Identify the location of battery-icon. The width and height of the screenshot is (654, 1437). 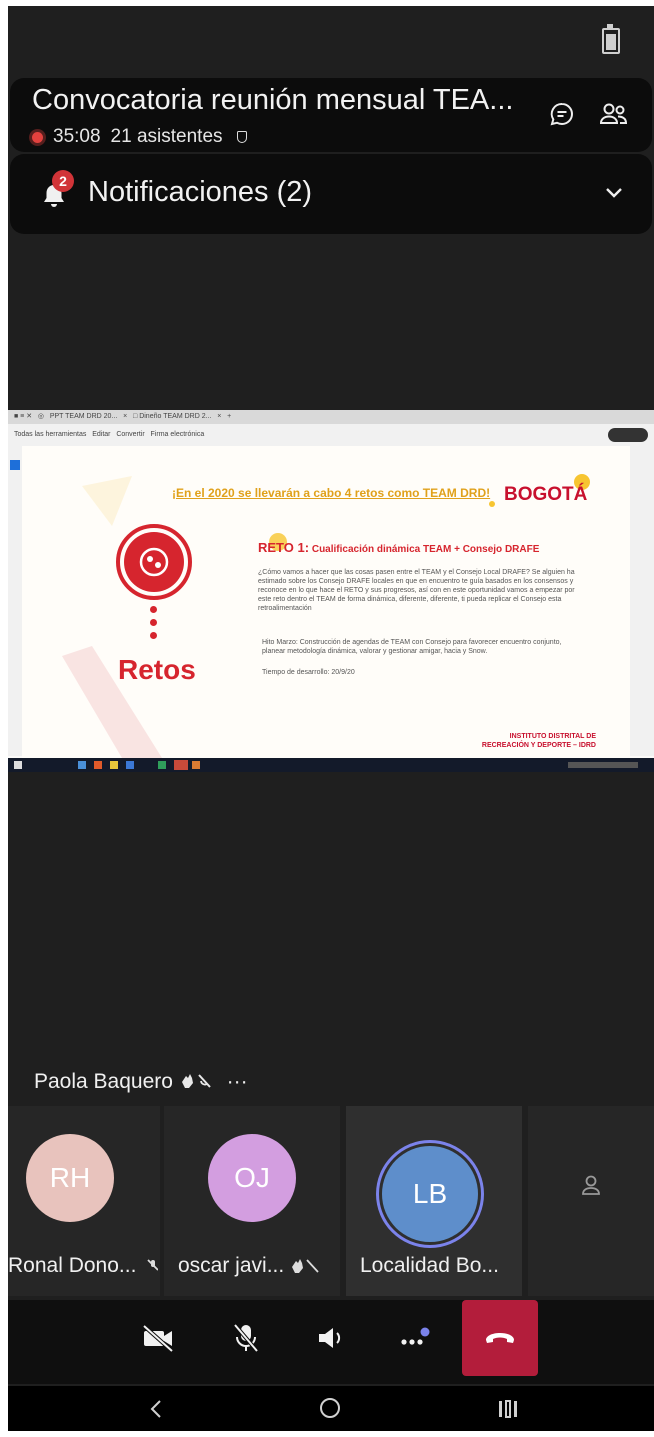
(611, 39).